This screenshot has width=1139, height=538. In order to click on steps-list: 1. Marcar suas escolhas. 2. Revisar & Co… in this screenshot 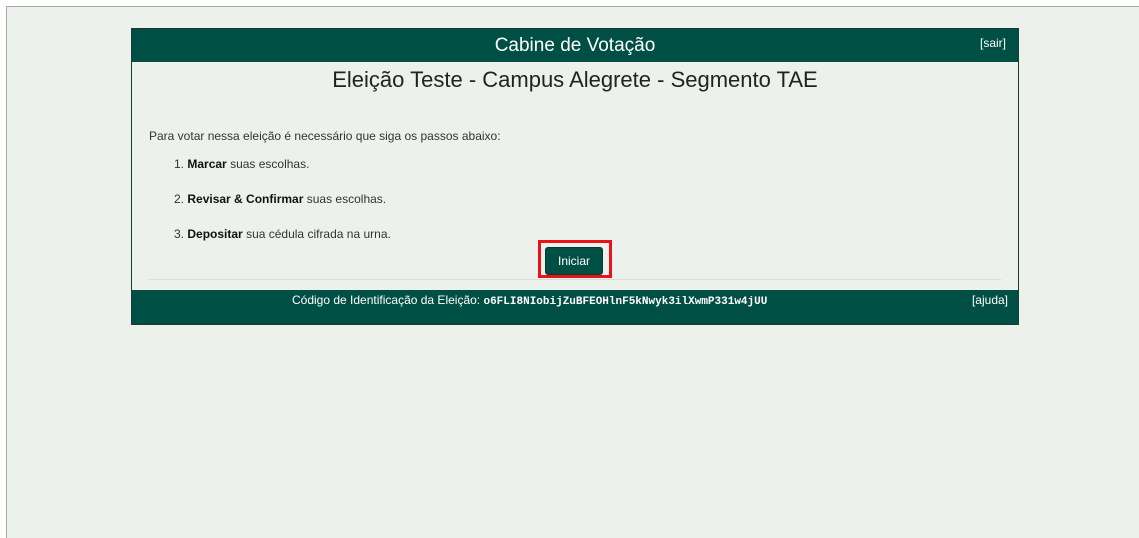, I will do `click(282, 207)`.